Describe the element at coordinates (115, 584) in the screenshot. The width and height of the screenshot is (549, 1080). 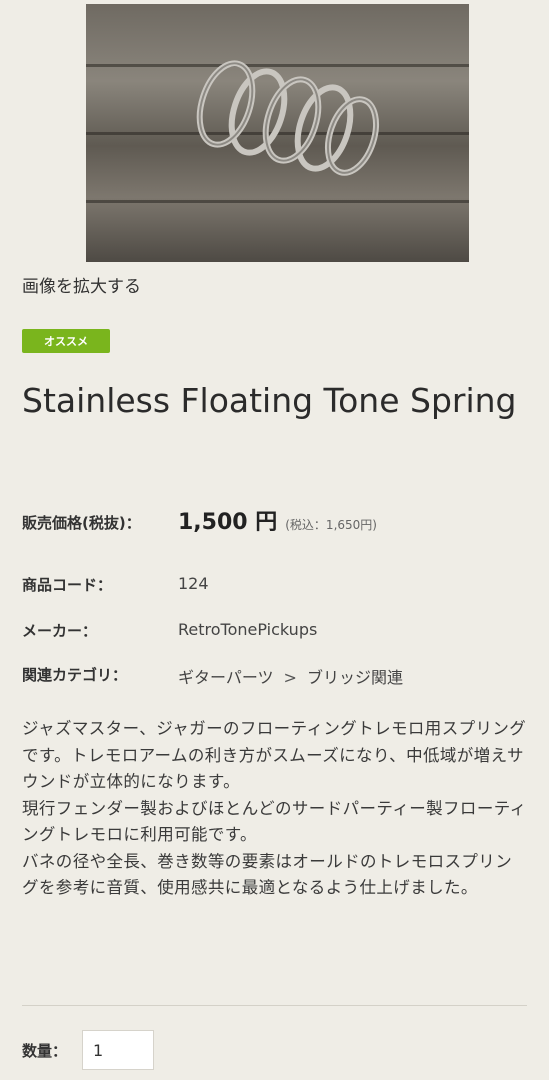
I see `product-code-row: 商品コード： 124` at that location.